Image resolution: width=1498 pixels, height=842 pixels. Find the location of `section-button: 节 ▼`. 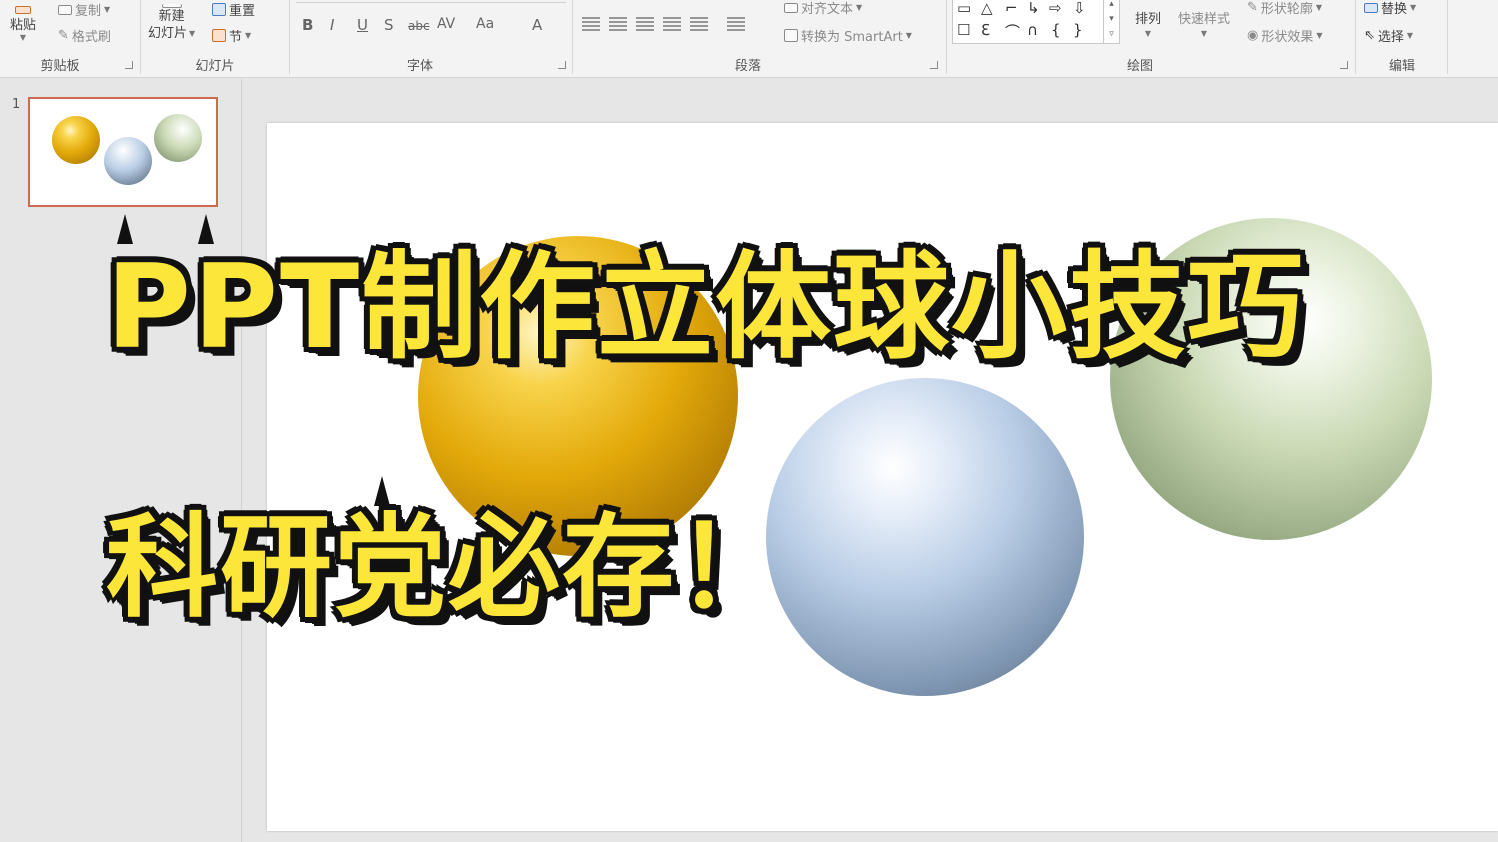

section-button: 节 ▼ is located at coordinates (231, 35).